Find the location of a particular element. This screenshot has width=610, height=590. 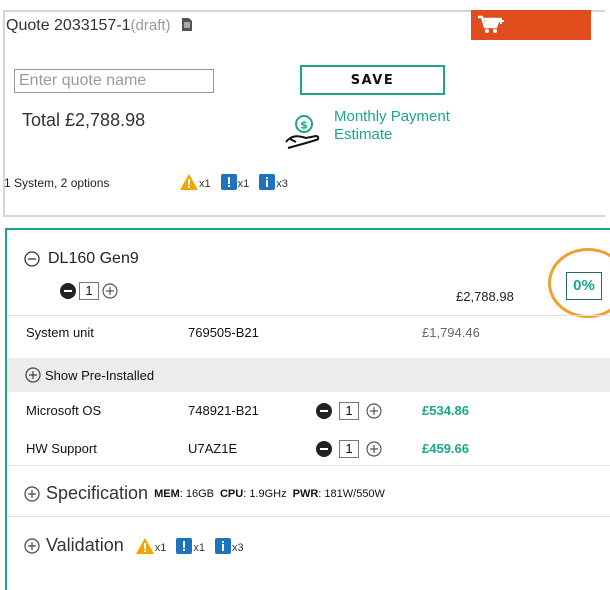

option-price: £534.86 is located at coordinates (445, 410).